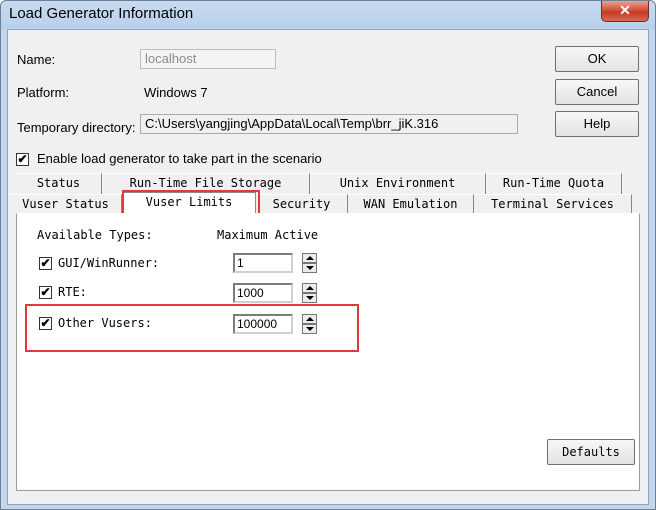 The image size is (656, 510). What do you see at coordinates (268, 235) in the screenshot?
I see `maximum-active-header: Maximum Active` at bounding box center [268, 235].